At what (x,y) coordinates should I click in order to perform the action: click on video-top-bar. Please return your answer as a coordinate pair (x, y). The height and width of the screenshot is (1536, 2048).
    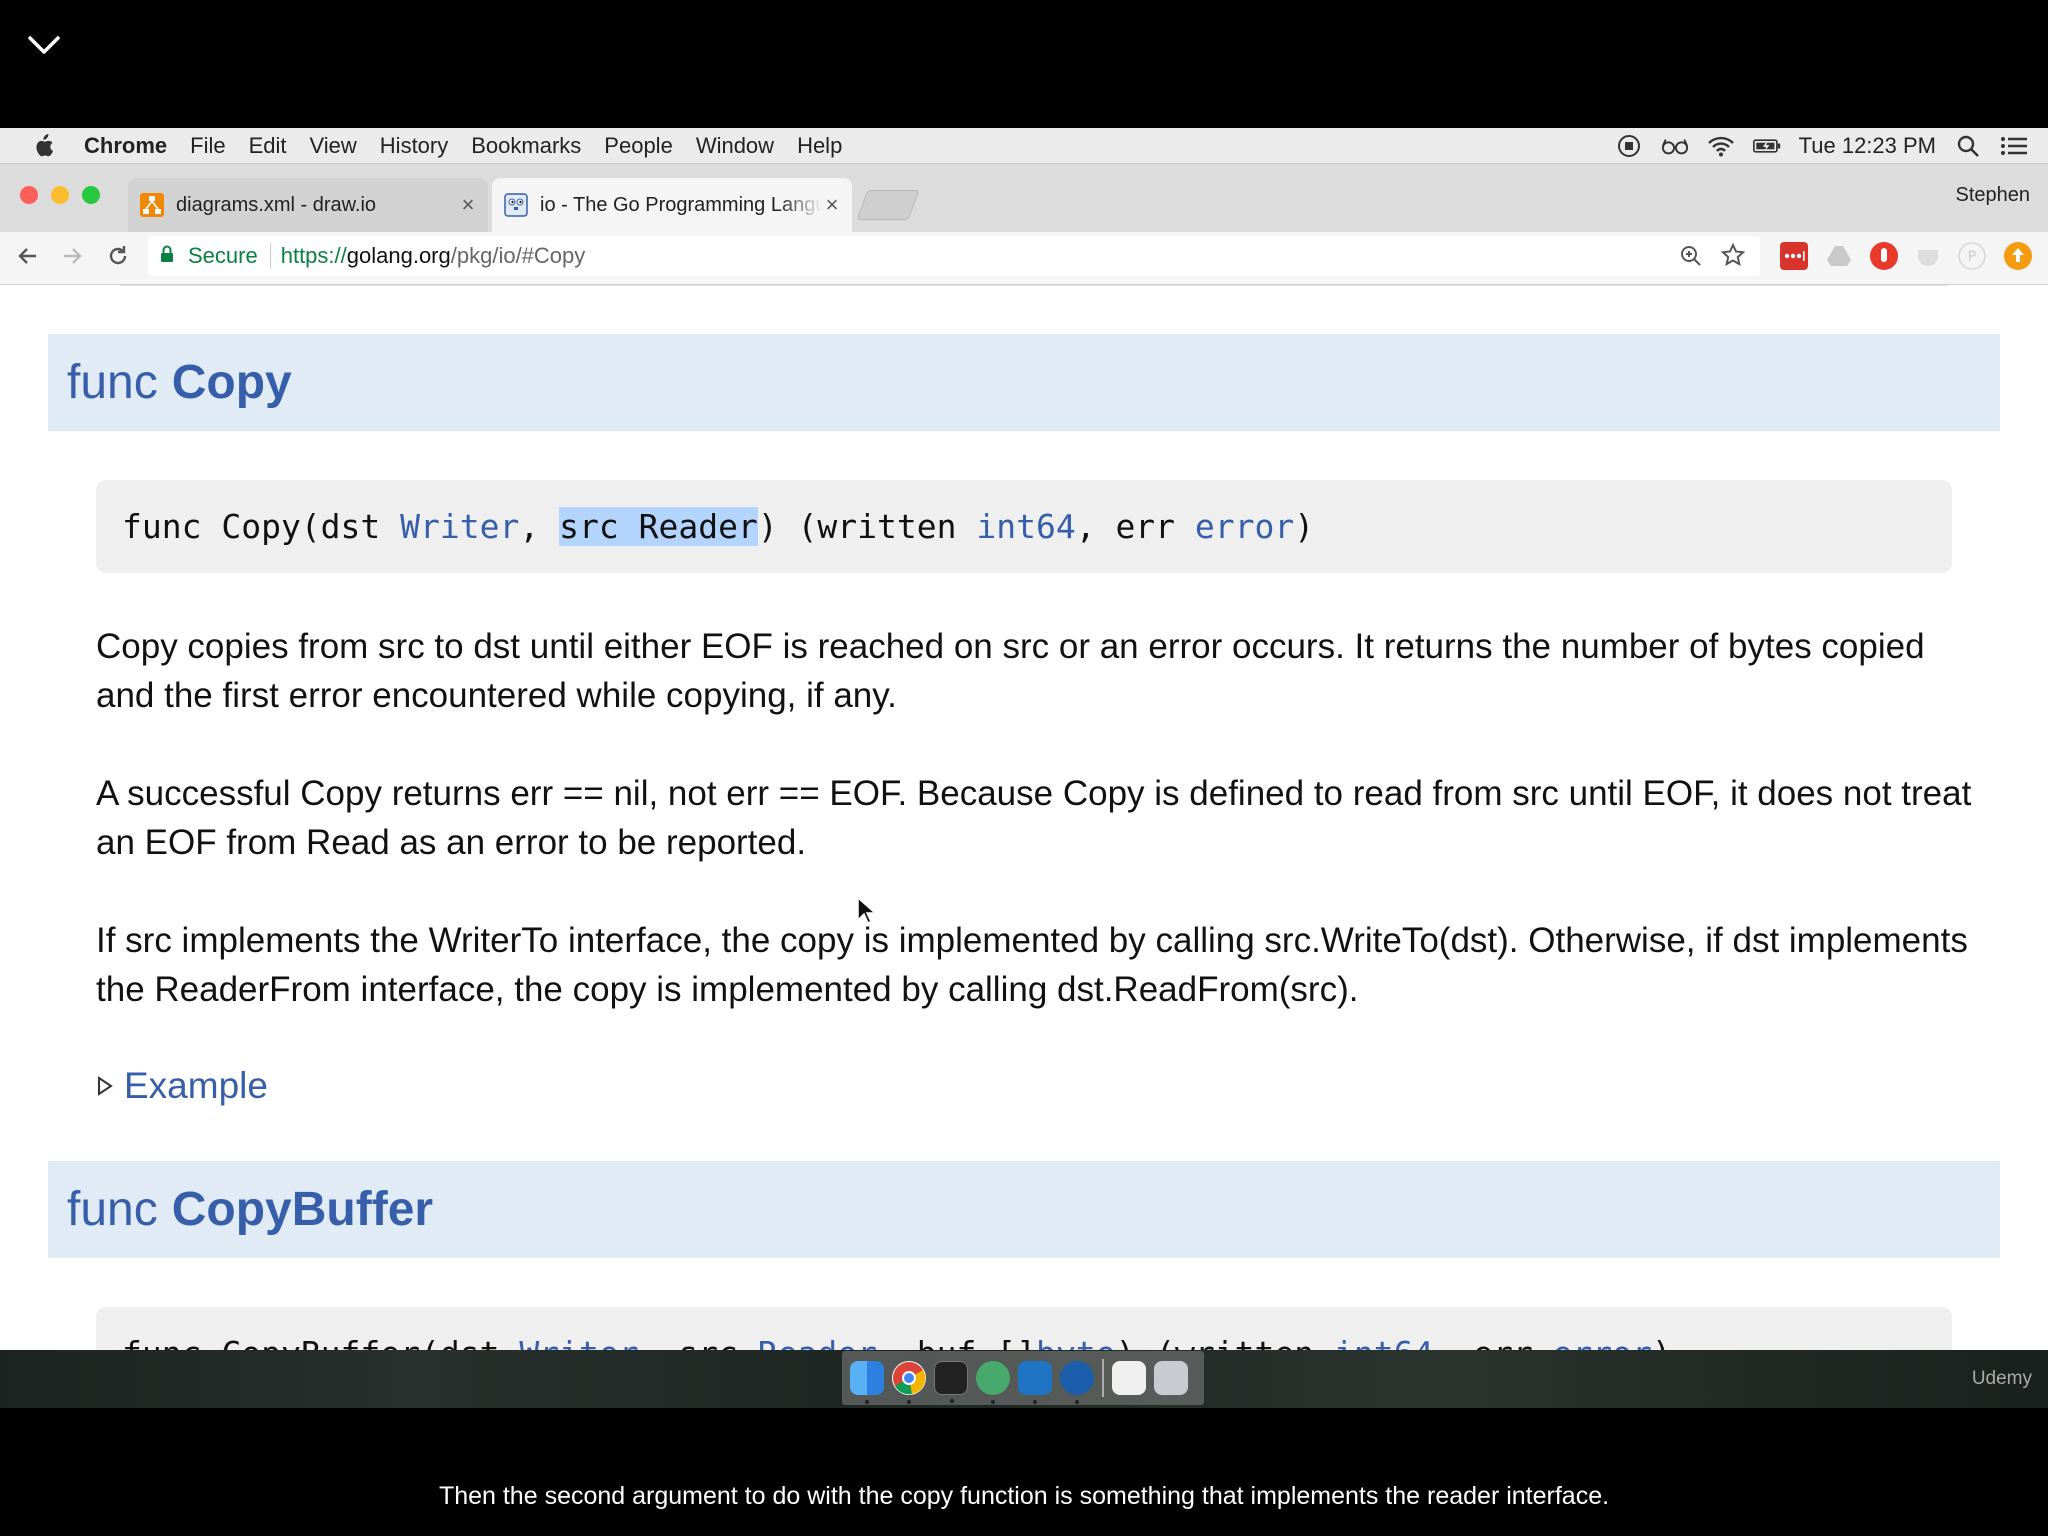
    Looking at the image, I should click on (1024, 64).